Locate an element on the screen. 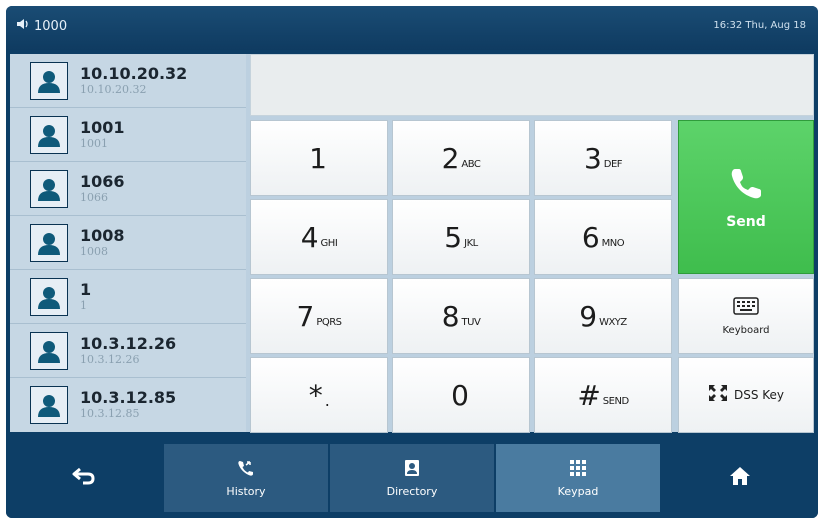 The image size is (824, 520). tab-keypad: Keypad is located at coordinates (578, 478).